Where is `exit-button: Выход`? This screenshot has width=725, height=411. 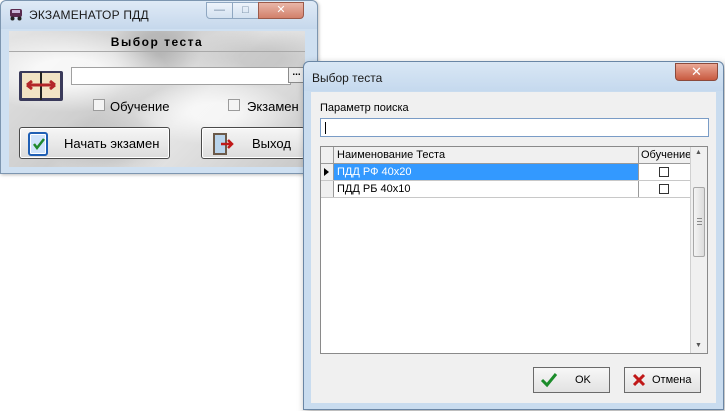 exit-button: Выход is located at coordinates (253, 143).